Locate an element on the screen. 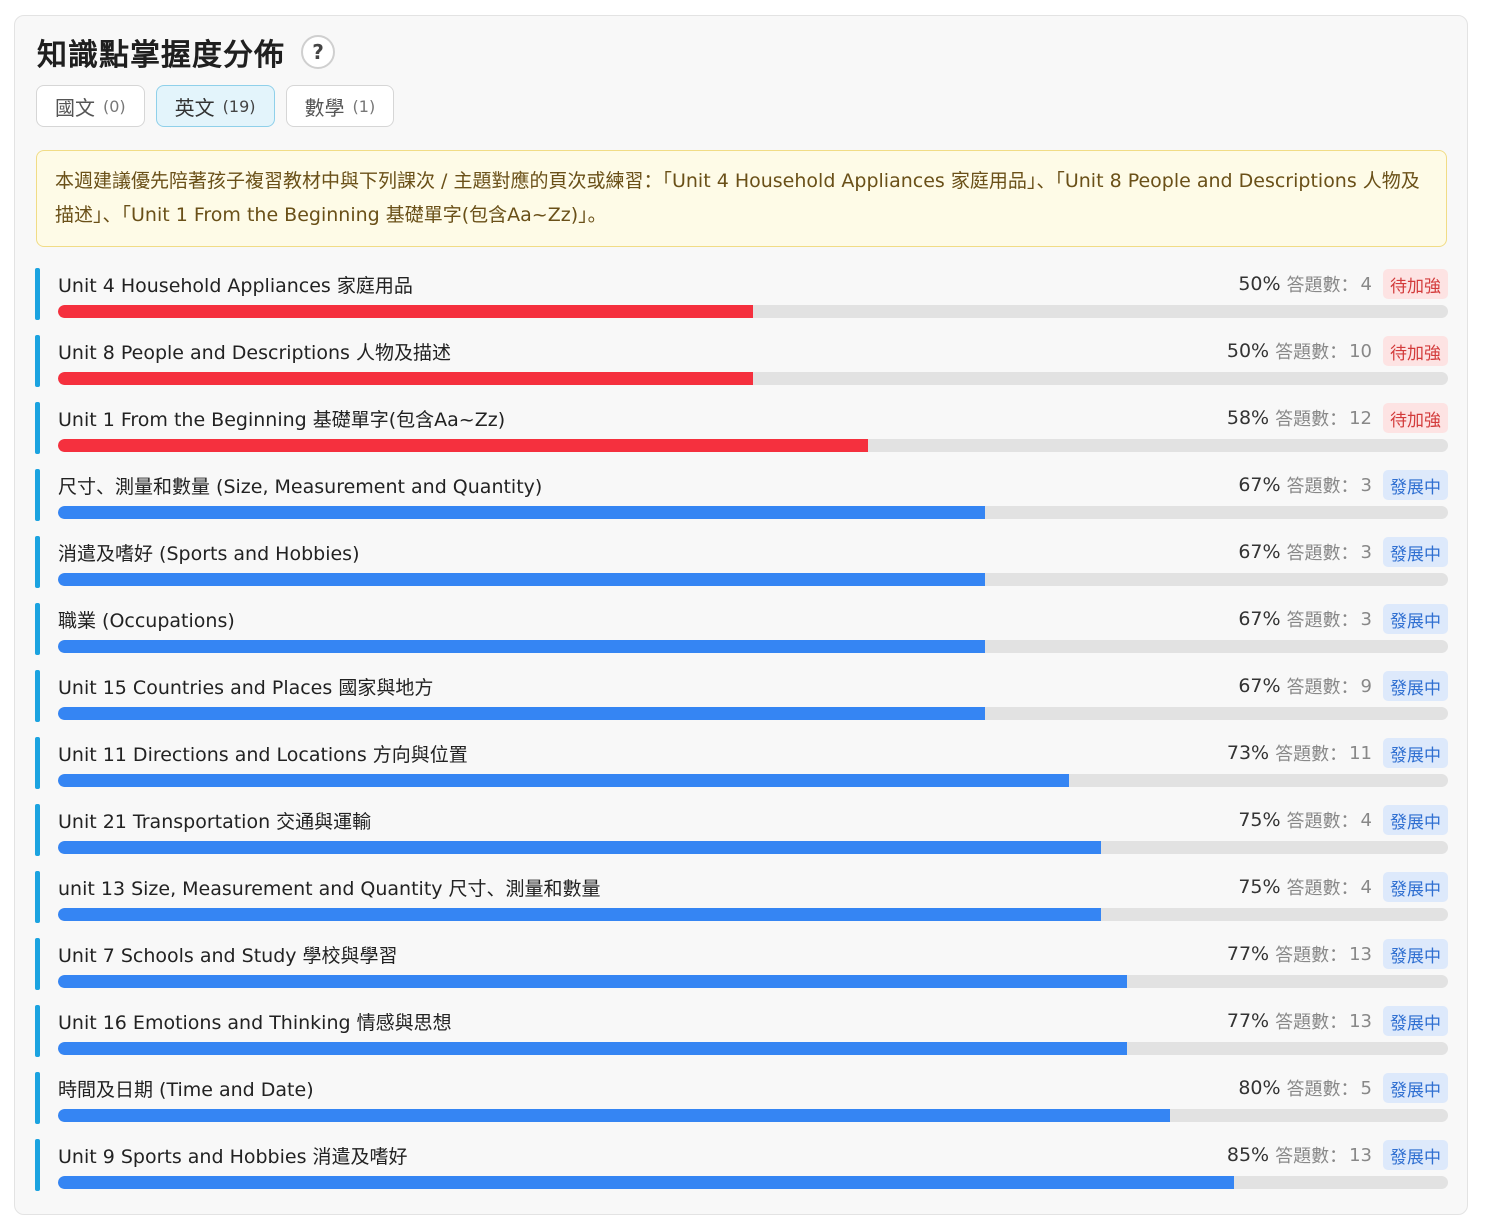 This screenshot has height=1215, width=1489. topic-stats: 67% 答題數： 9 發展中 is located at coordinates (1343, 686).